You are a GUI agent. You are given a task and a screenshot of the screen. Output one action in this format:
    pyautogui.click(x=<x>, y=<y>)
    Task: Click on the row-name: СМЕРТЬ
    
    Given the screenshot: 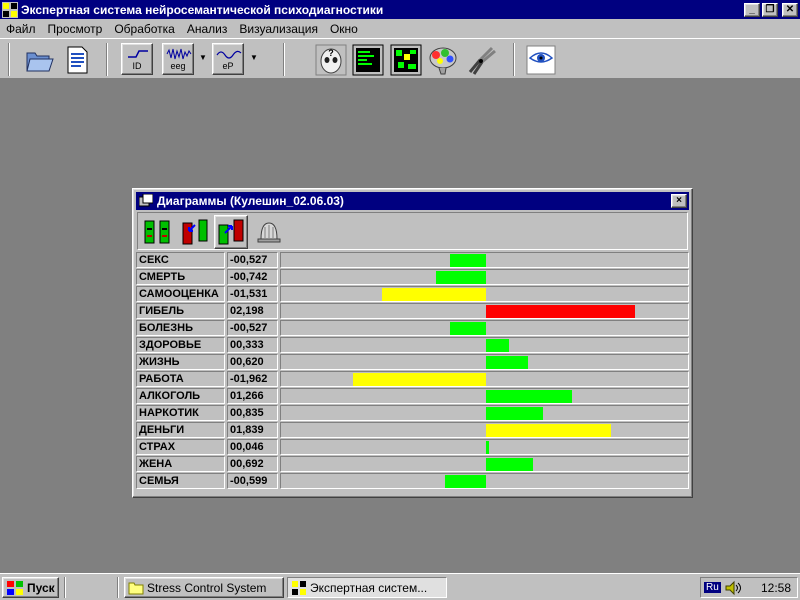 What is the action you would take?
    pyautogui.click(x=180, y=277)
    